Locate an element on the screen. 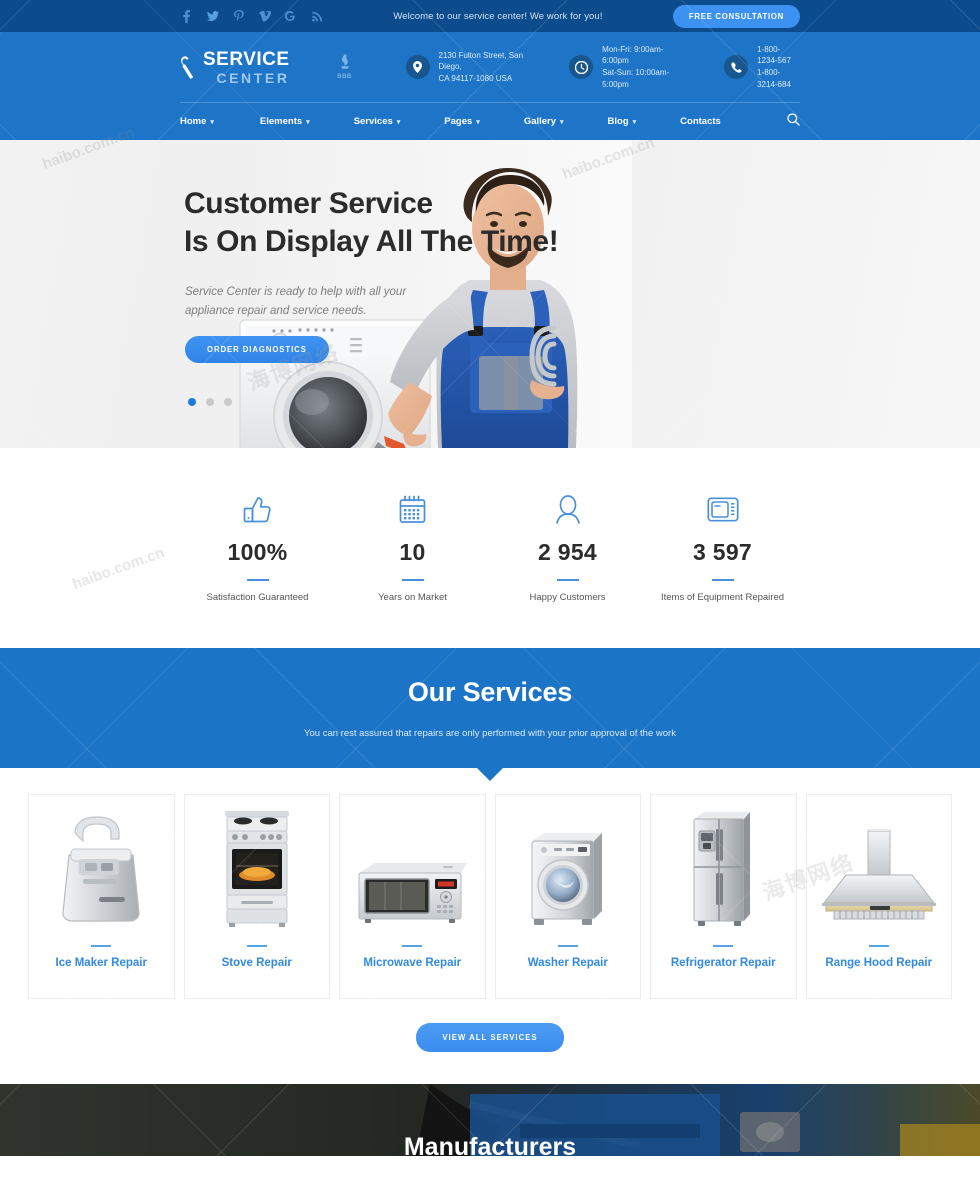 This screenshot has width=980, height=1200. view-all-services-button: VIEW ALL SERVICES is located at coordinates (490, 1037).